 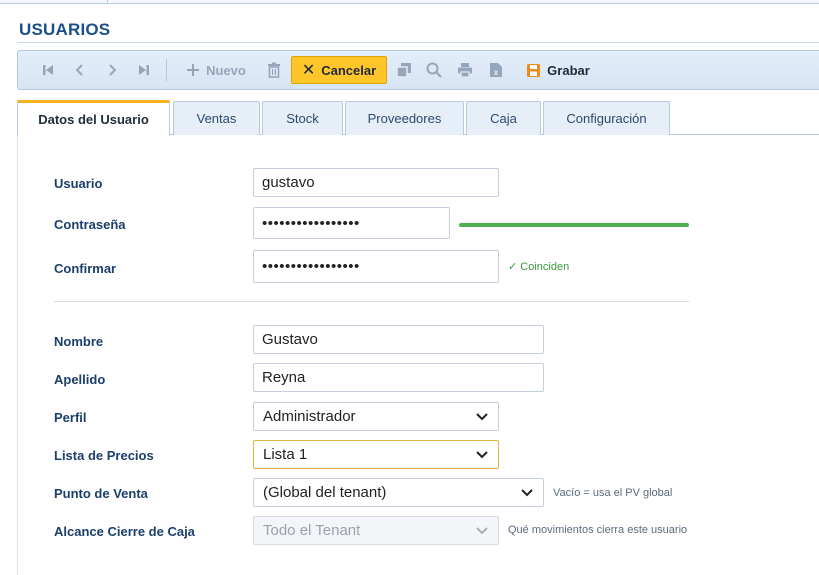 I want to click on nuevo-label: Nuevo, so click(x=226, y=70).